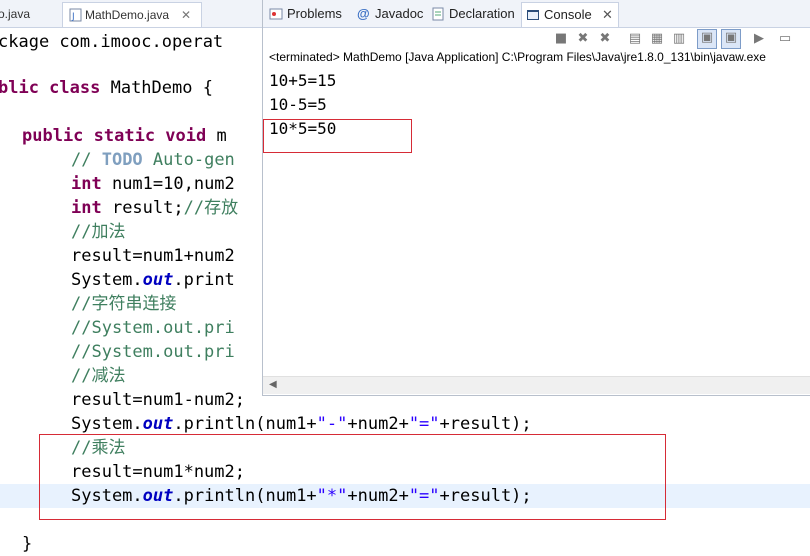 Image resolution: width=810 pixels, height=556 pixels. What do you see at coordinates (438, 14) in the screenshot?
I see `declaration-icon` at bounding box center [438, 14].